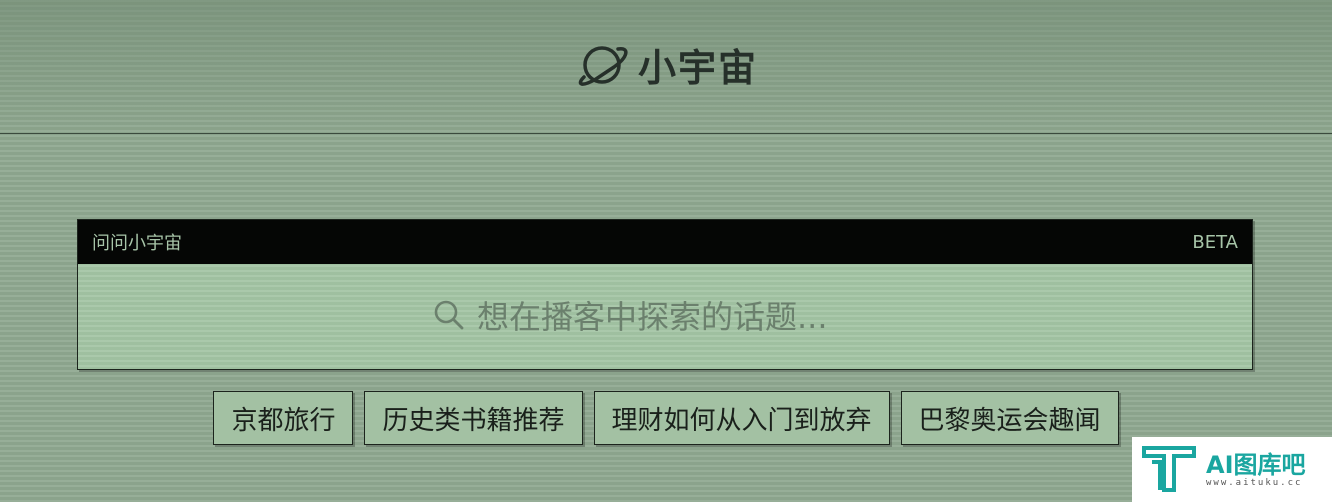  What do you see at coordinates (137, 243) in the screenshot?
I see `ask-panel-title: 问问小宇宙` at bounding box center [137, 243].